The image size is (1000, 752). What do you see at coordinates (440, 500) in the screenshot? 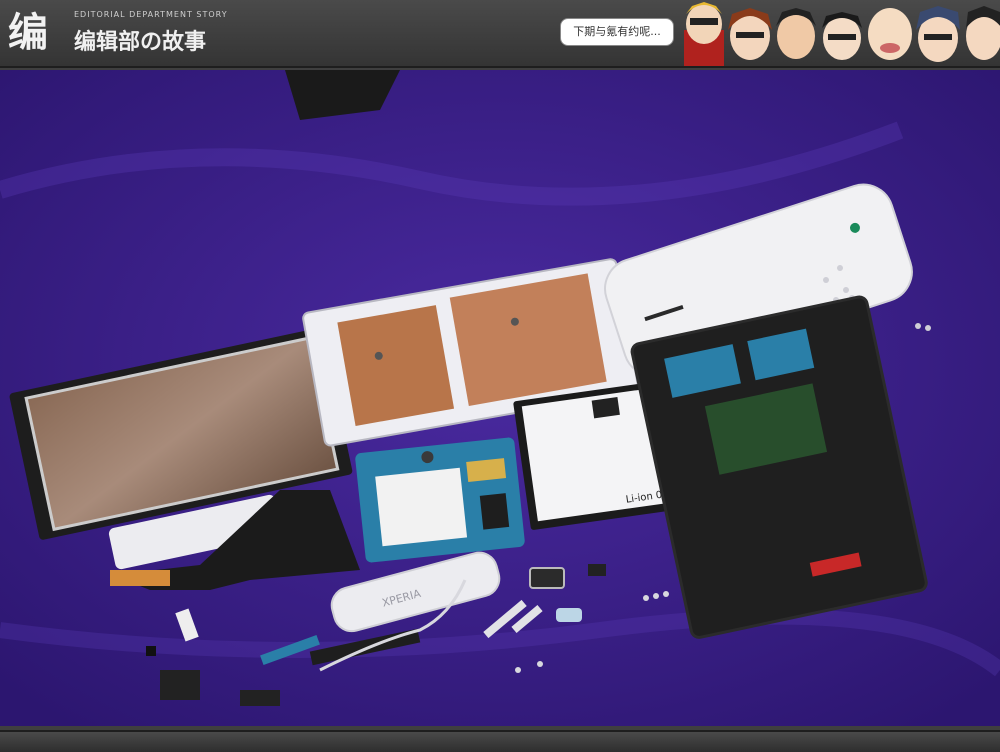
I see `main-pcb` at bounding box center [440, 500].